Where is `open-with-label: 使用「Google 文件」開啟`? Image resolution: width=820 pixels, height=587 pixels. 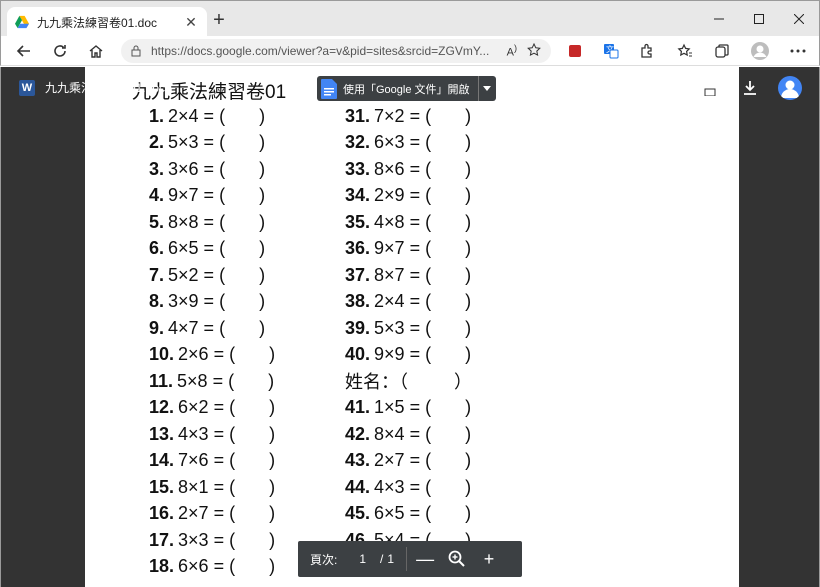 open-with-label: 使用「Google 文件」開啟 is located at coordinates (406, 89).